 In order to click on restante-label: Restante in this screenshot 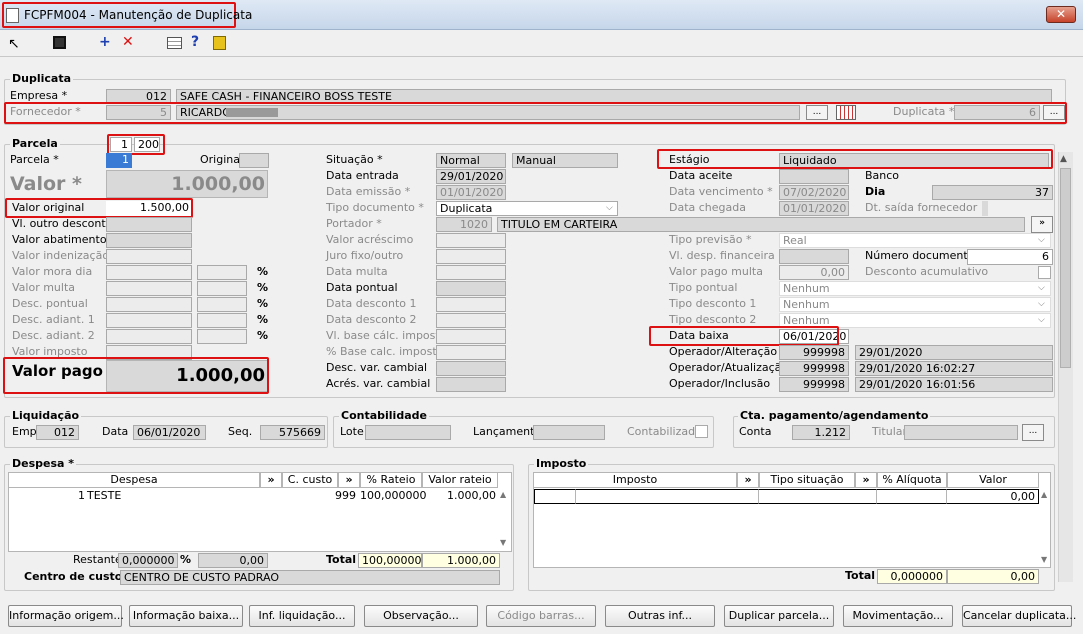, I will do `click(97, 559)`.